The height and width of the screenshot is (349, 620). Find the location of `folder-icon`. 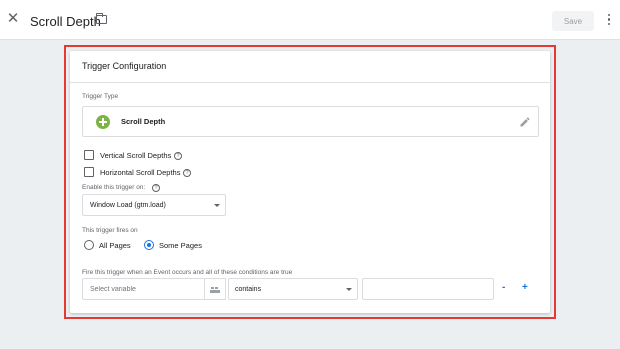

folder-icon is located at coordinates (101, 18).